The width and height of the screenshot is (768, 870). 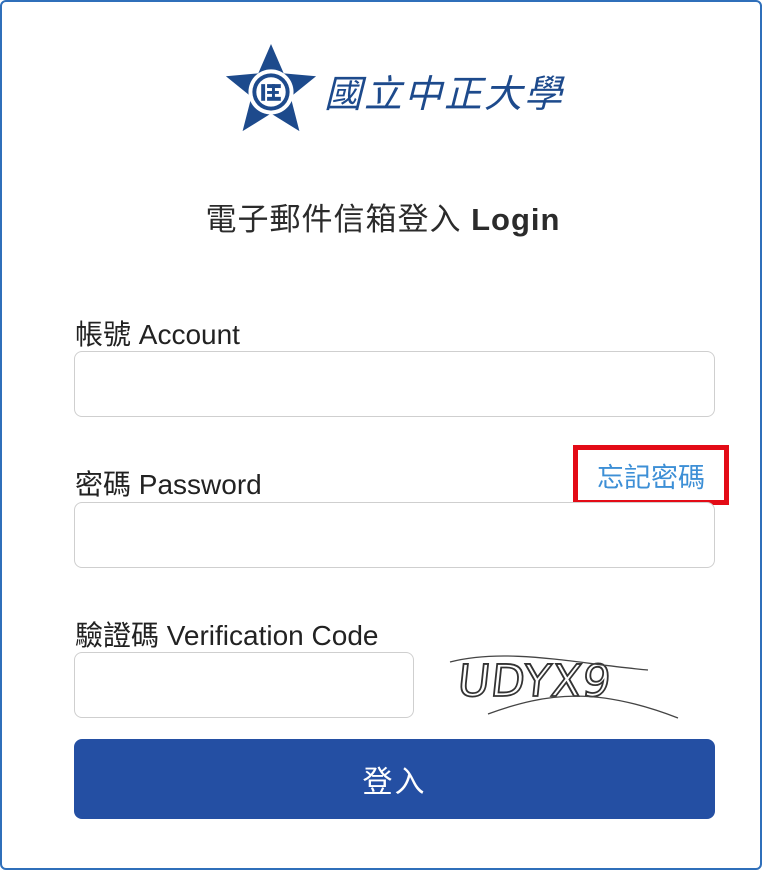 What do you see at coordinates (338, 219) in the screenshot?
I see `page-title-zh: 電子郵件信箱登入` at bounding box center [338, 219].